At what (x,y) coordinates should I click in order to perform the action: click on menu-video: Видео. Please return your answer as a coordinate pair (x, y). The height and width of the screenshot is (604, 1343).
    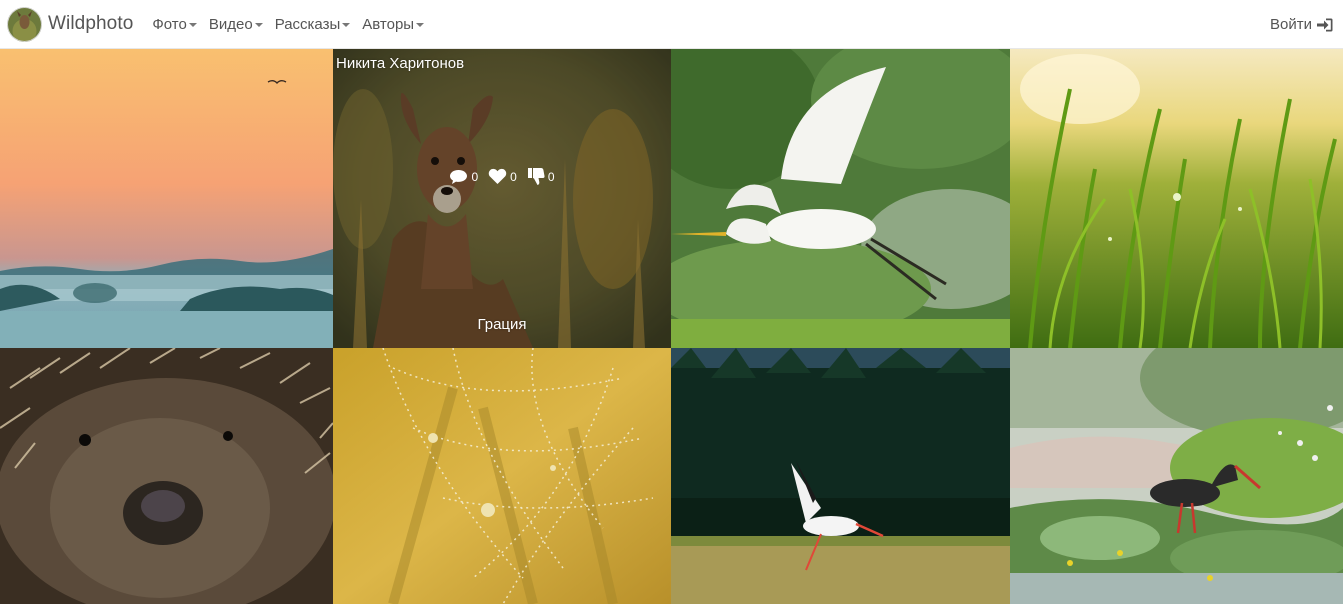
    Looking at the image, I should click on (236, 24).